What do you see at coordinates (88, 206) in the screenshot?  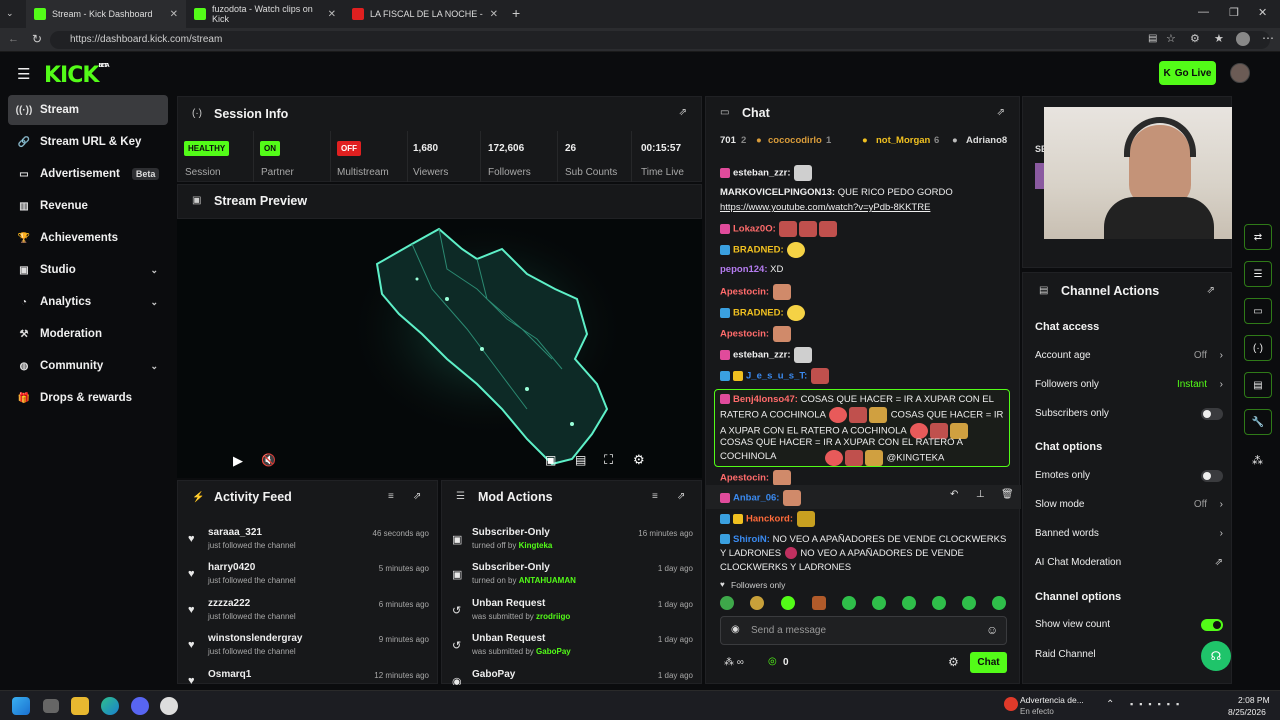 I see `sidebar-item-revenue: ▥ Revenue` at bounding box center [88, 206].